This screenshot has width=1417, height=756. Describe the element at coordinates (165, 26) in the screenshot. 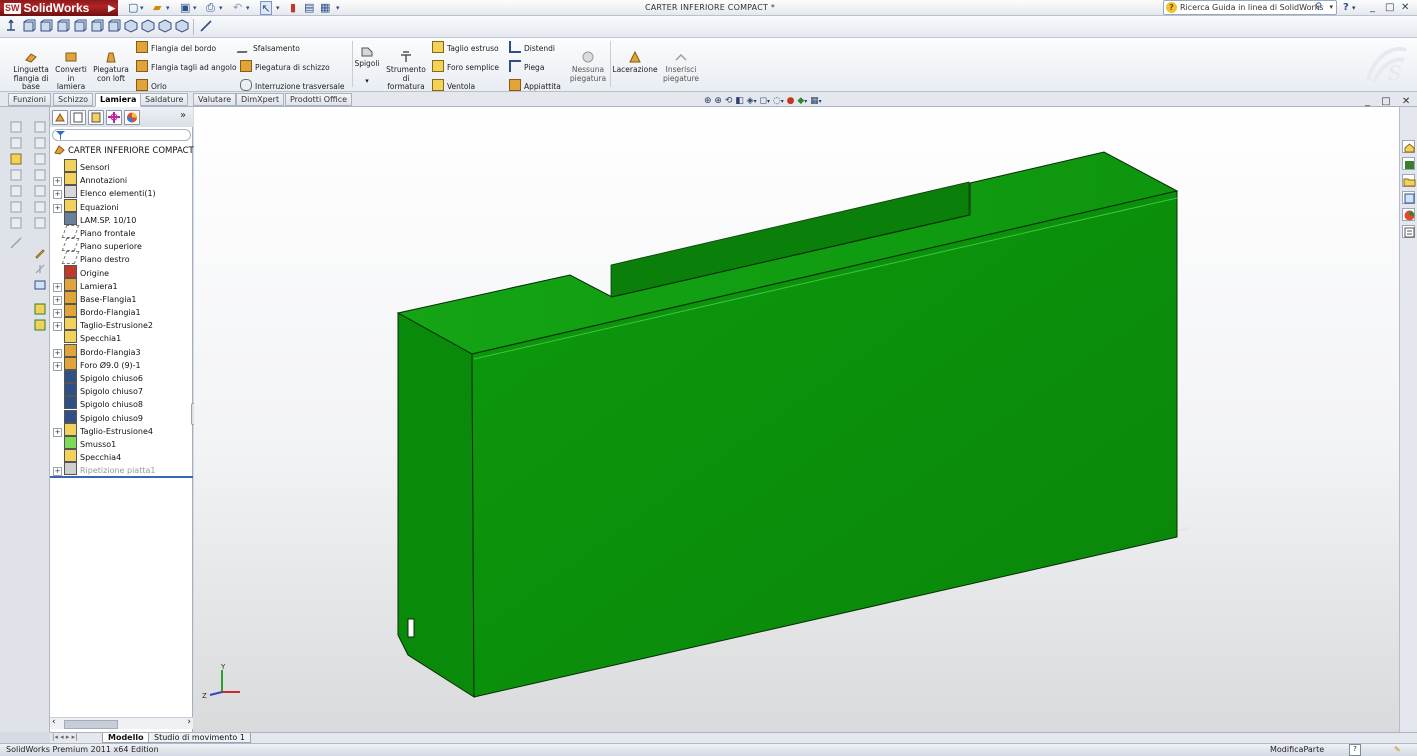

I see `view-dimetric-icon` at that location.